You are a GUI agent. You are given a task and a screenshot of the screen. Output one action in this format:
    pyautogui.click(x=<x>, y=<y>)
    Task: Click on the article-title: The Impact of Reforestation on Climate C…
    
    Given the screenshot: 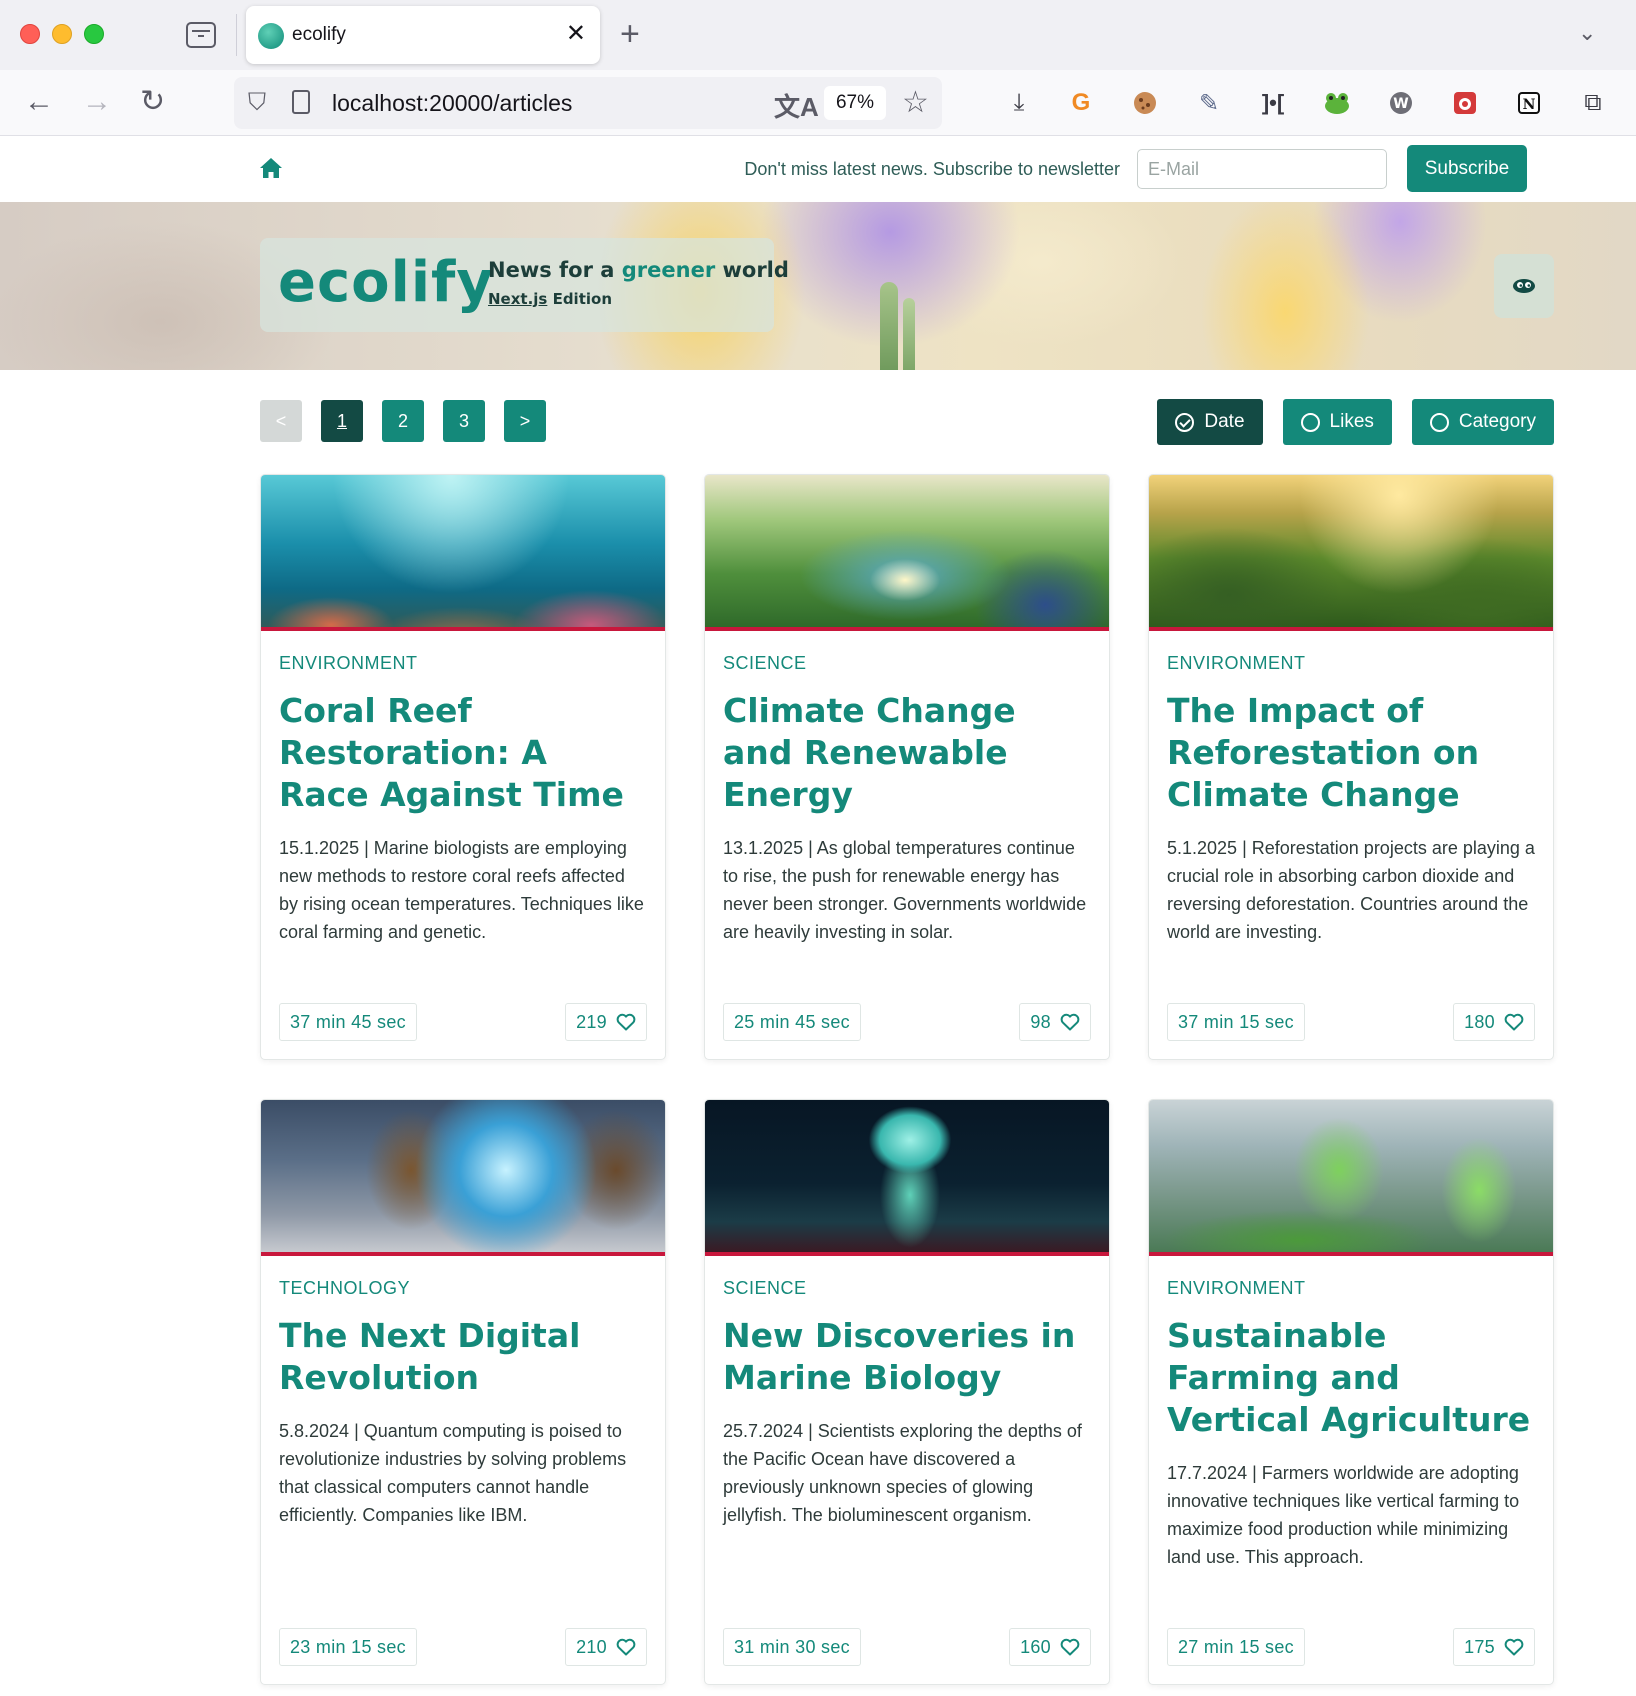 What is the action you would take?
    pyautogui.click(x=1351, y=753)
    